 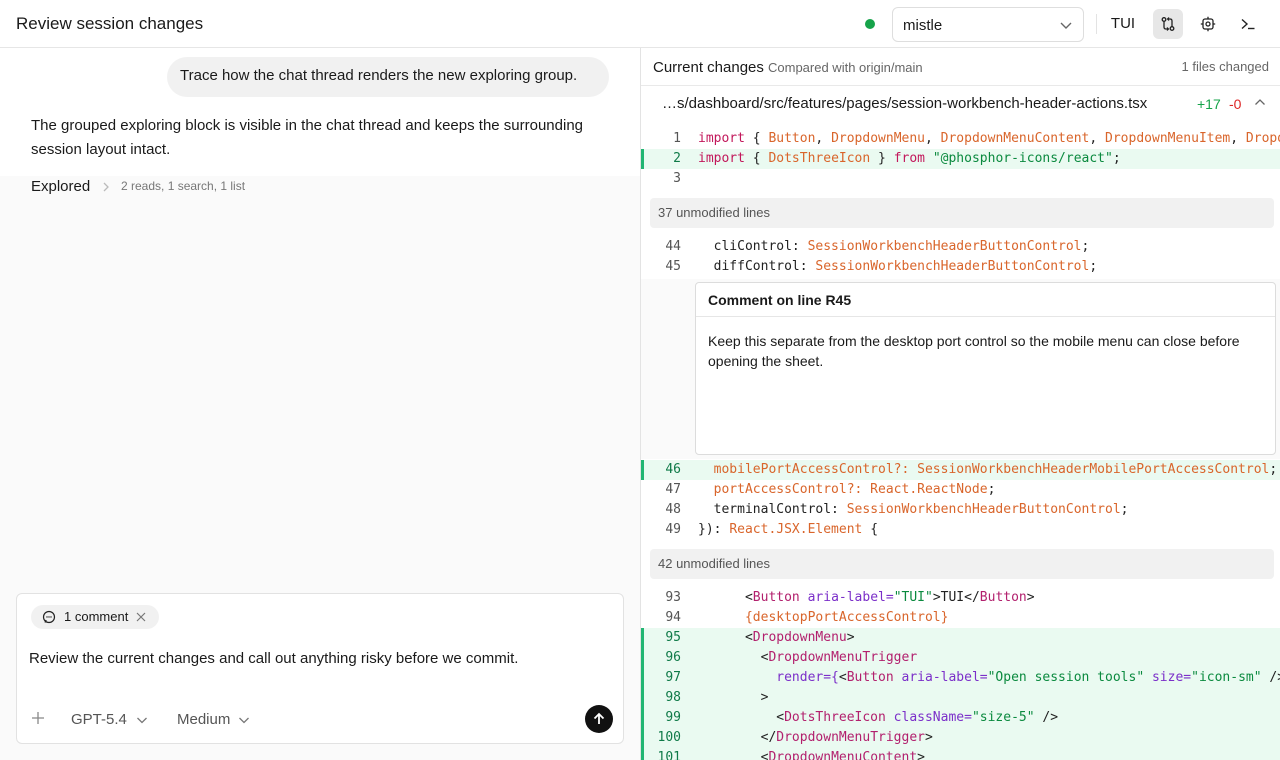 I want to click on model-select: GPT-5.4, so click(x=99, y=719).